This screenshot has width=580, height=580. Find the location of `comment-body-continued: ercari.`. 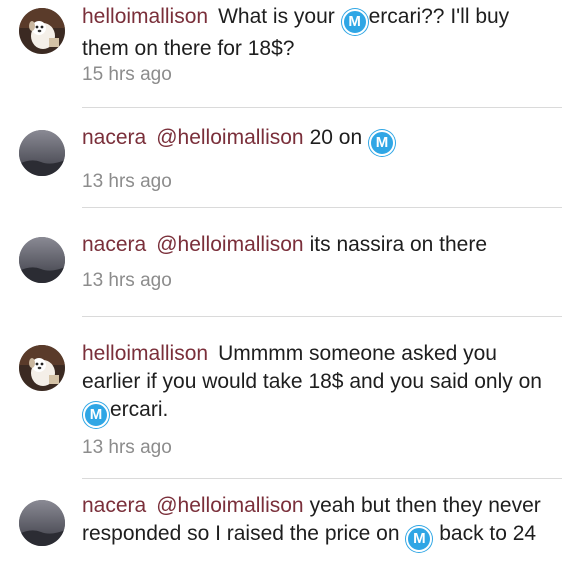

comment-body-continued: ercari. is located at coordinates (139, 409).